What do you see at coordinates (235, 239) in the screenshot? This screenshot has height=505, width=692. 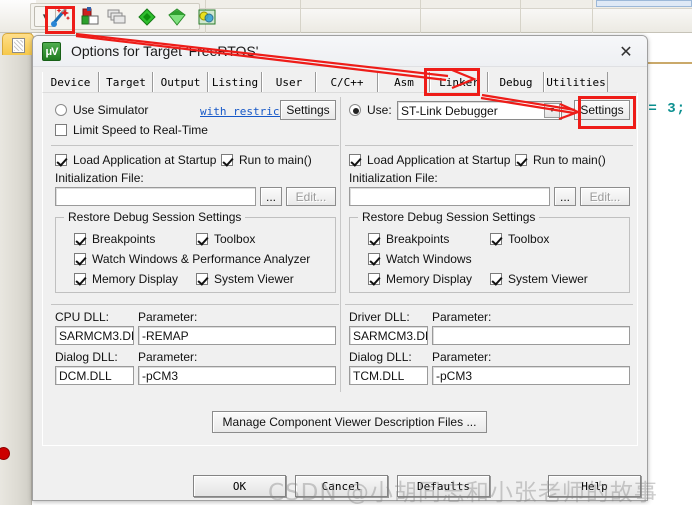 I see `toolbox-label-left: Toolbox` at bounding box center [235, 239].